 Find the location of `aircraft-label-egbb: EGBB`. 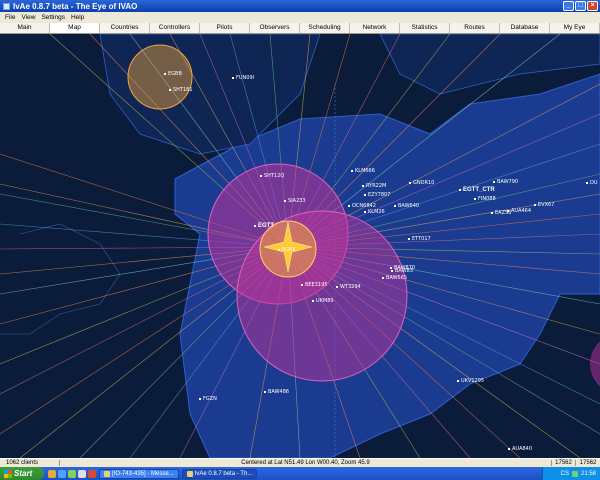

aircraft-label-egbb: EGBB is located at coordinates (175, 74).